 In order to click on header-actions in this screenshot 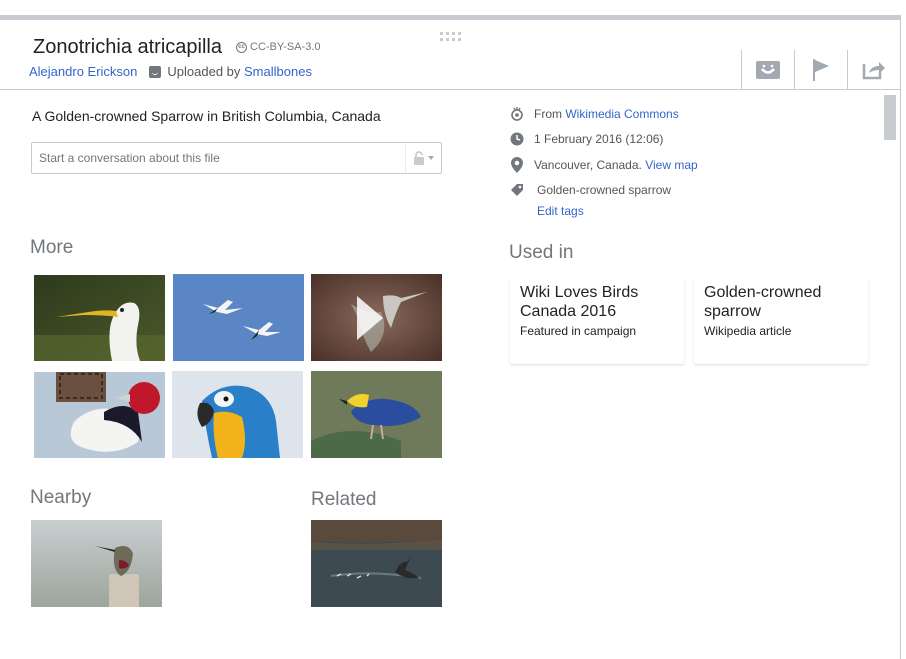, I will do `click(820, 70)`.